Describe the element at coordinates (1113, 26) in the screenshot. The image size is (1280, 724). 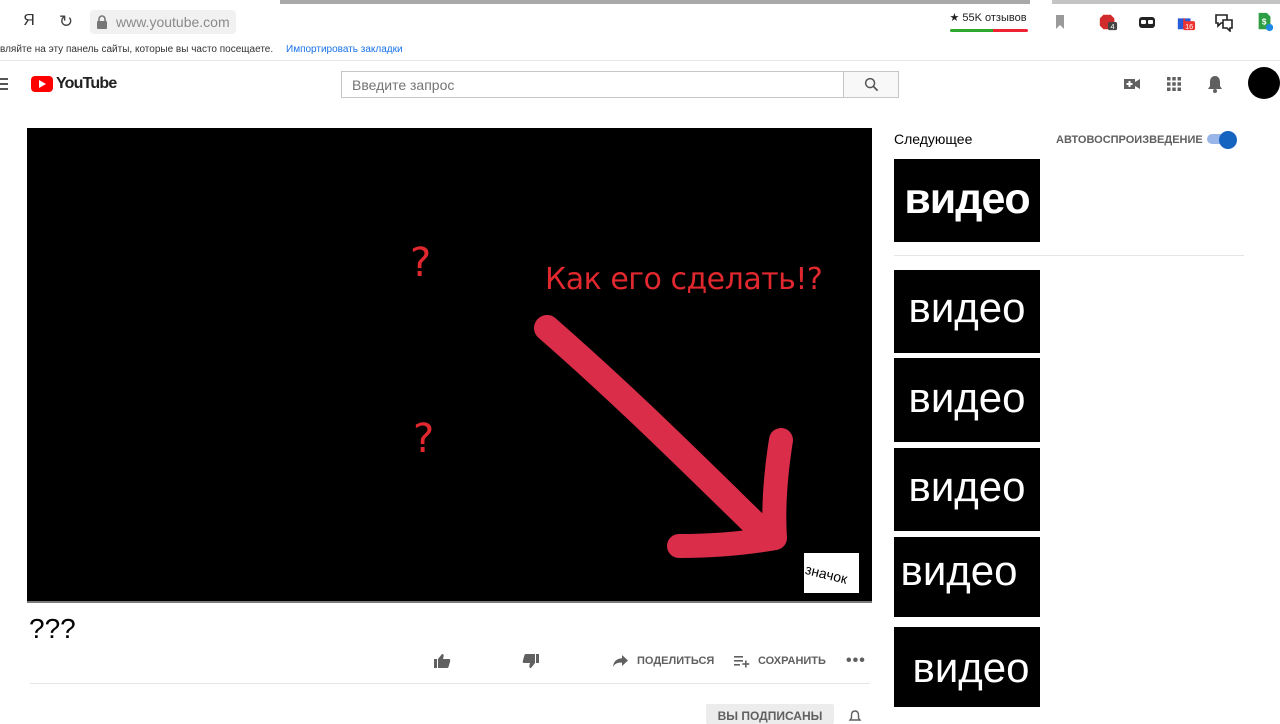
I see `adblock-badge-count: 4` at that location.